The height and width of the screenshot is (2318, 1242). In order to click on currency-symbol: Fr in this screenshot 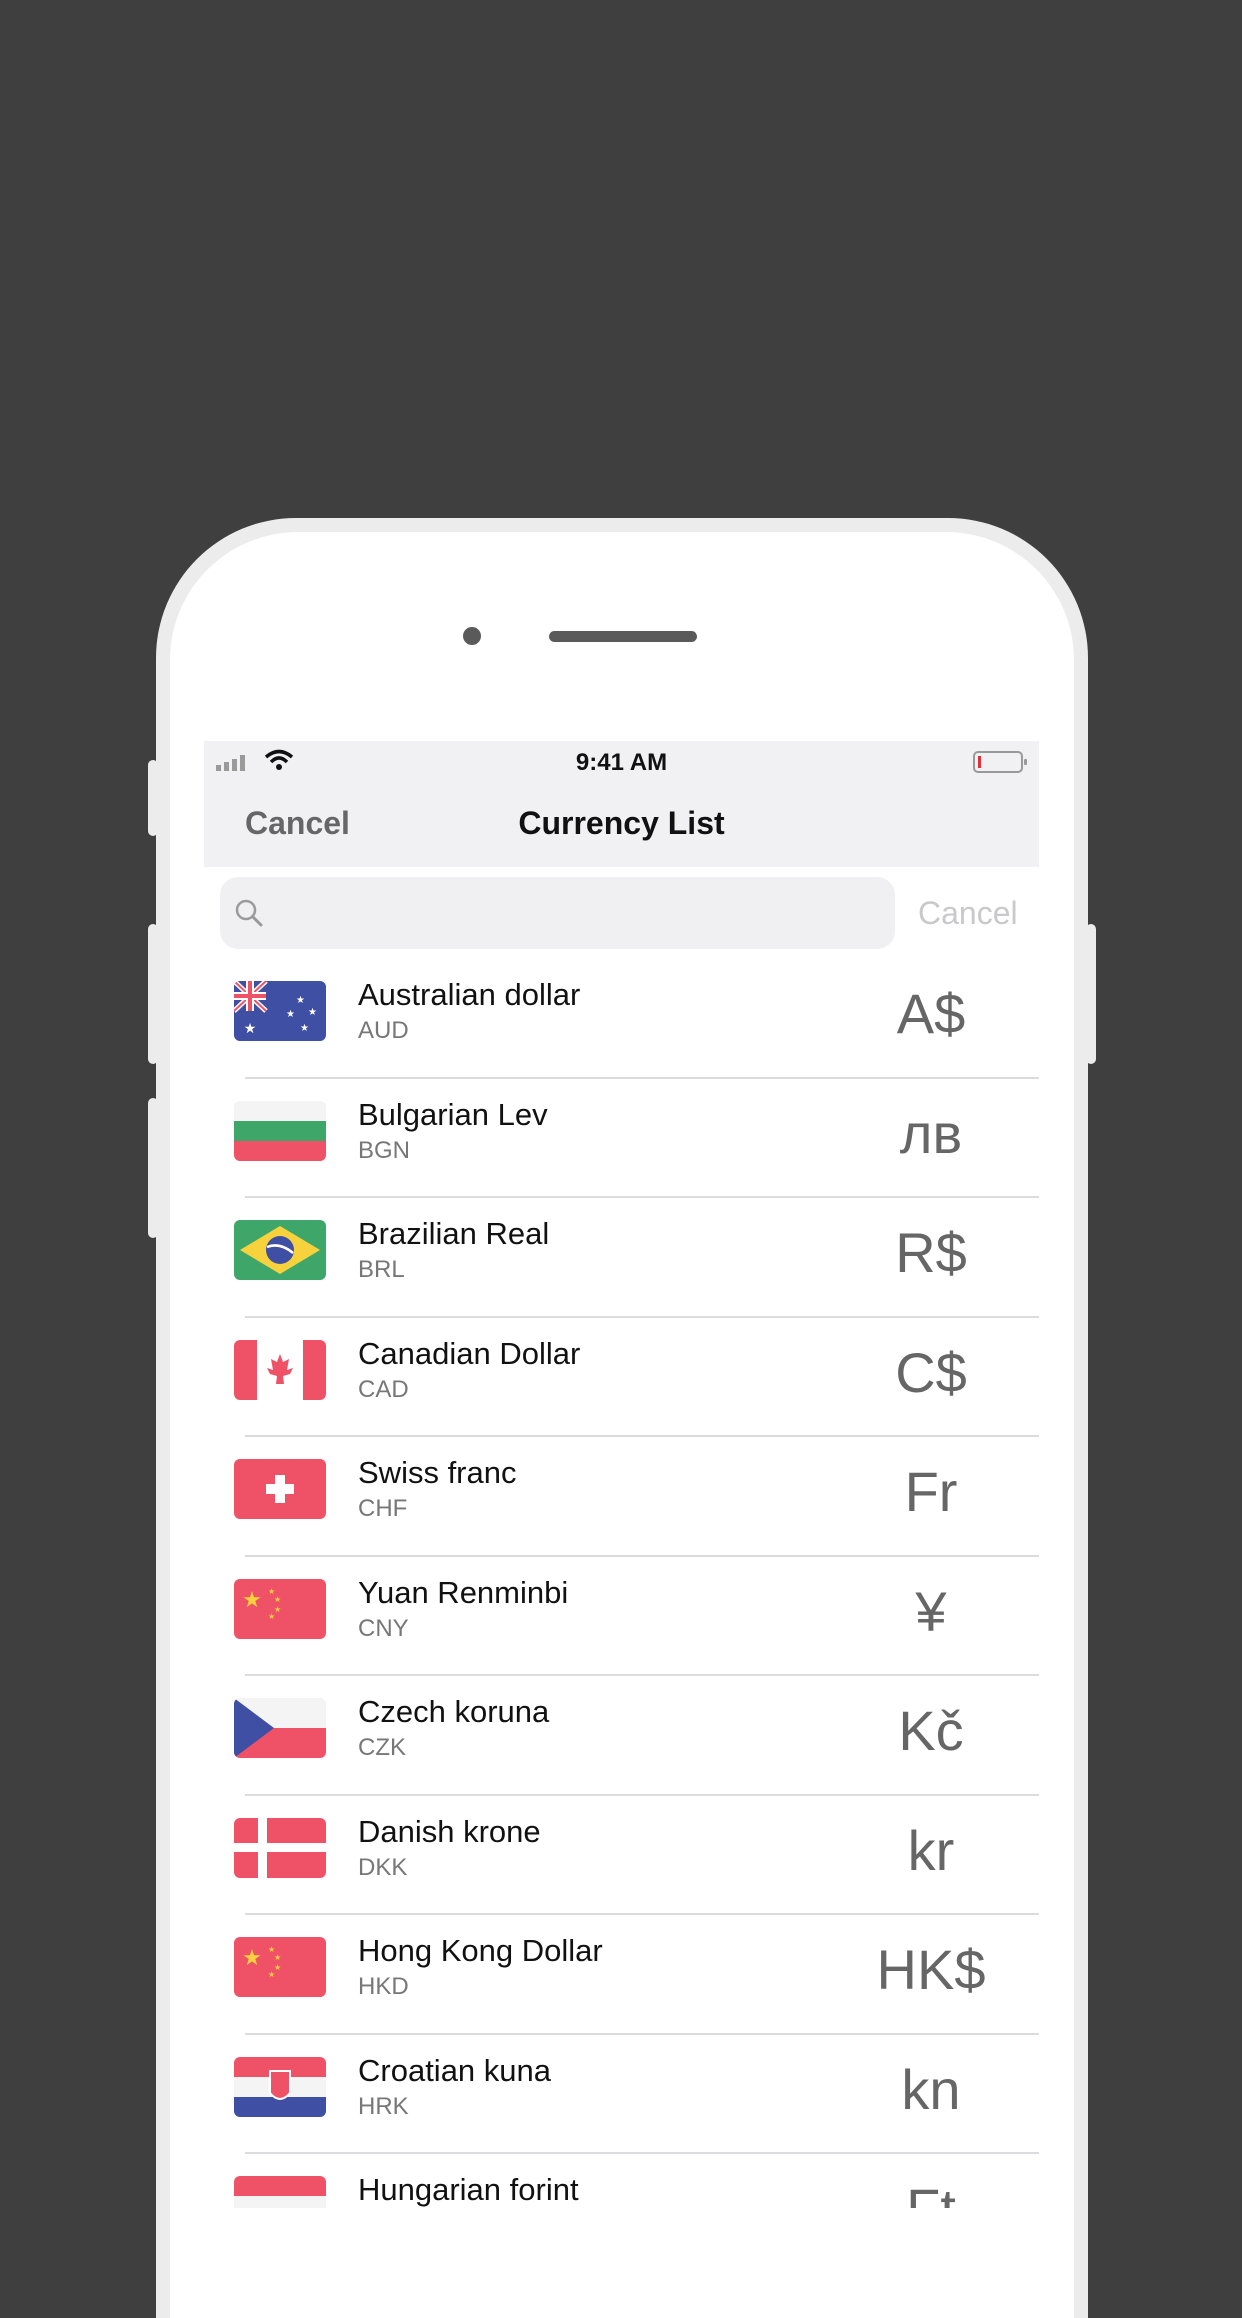, I will do `click(931, 1491)`.